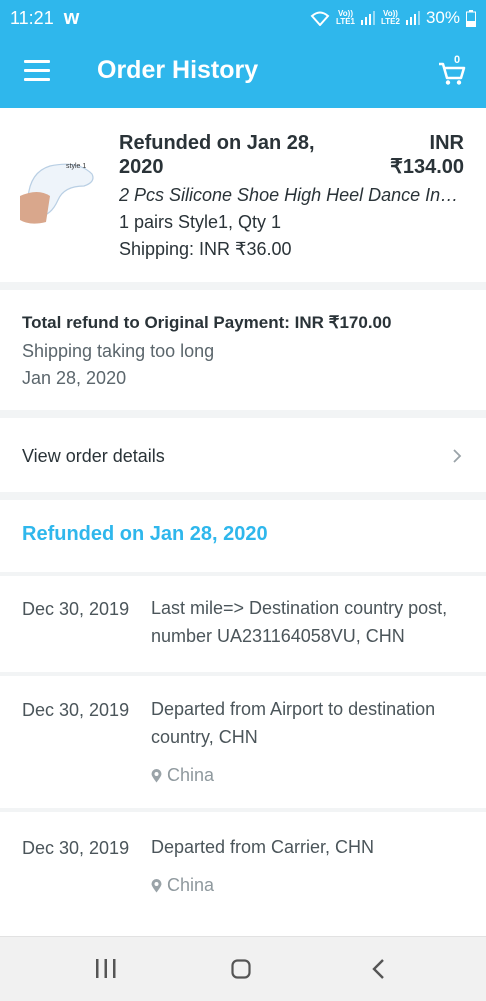 The image size is (486, 1001). I want to click on thumb-label: style 1, so click(76, 166).